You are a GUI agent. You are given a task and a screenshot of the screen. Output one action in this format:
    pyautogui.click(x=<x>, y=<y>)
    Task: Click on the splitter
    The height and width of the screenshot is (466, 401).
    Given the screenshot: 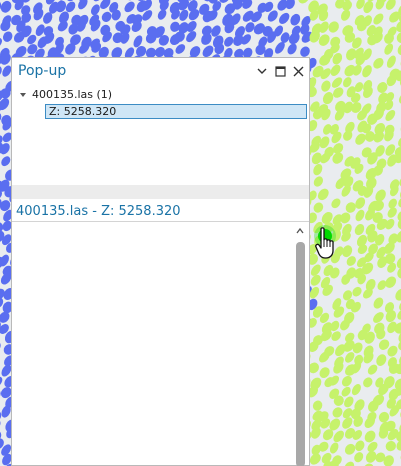 What is the action you would take?
    pyautogui.click(x=160, y=192)
    